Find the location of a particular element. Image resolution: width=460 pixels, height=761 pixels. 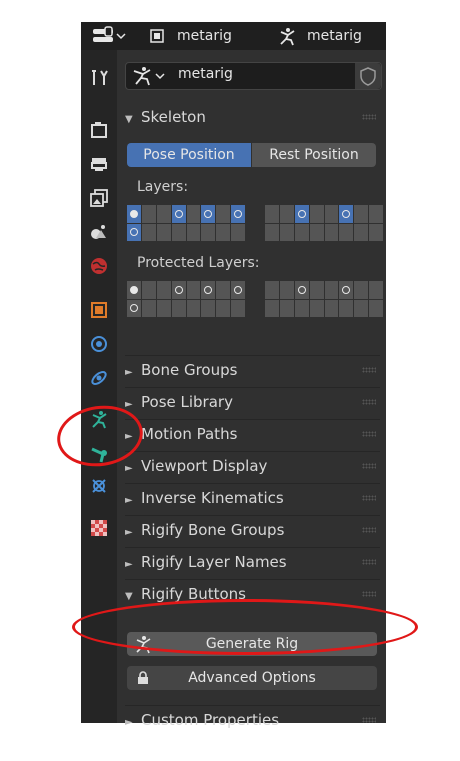

modifiers-tab is located at coordinates (99, 344).